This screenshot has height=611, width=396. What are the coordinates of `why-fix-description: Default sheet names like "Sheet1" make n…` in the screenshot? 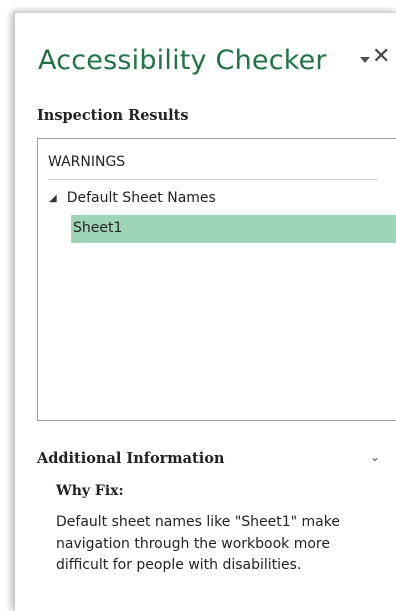 It's located at (198, 543).